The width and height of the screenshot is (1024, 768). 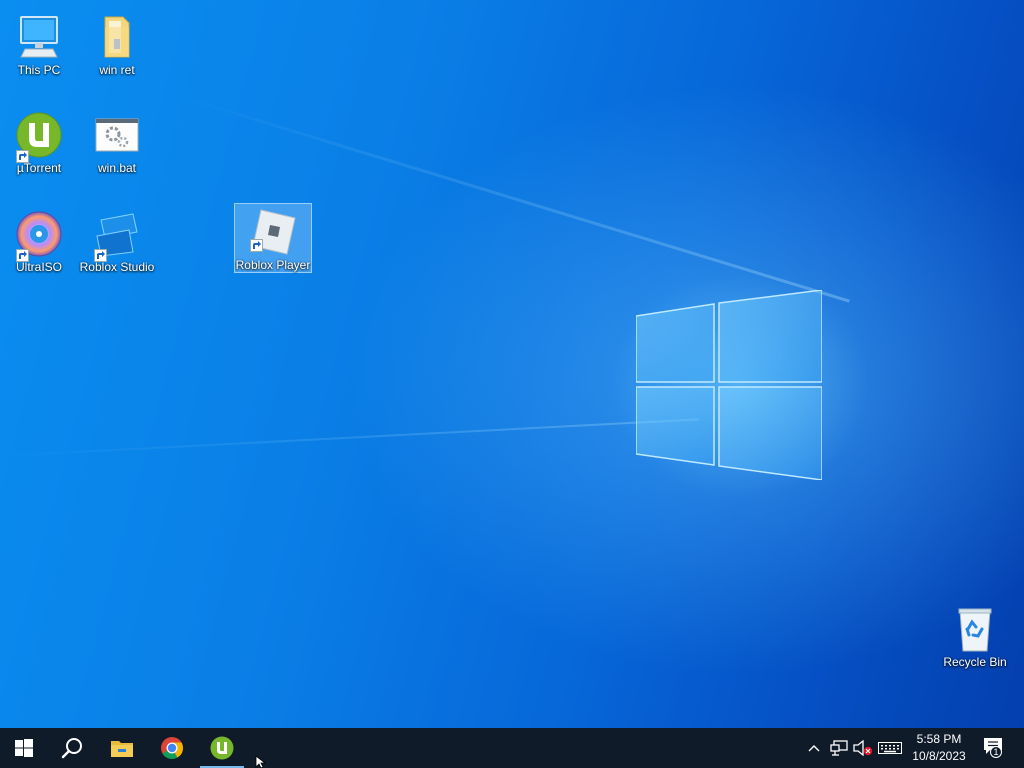 I want to click on notification-icon: 1, so click(x=994, y=748).